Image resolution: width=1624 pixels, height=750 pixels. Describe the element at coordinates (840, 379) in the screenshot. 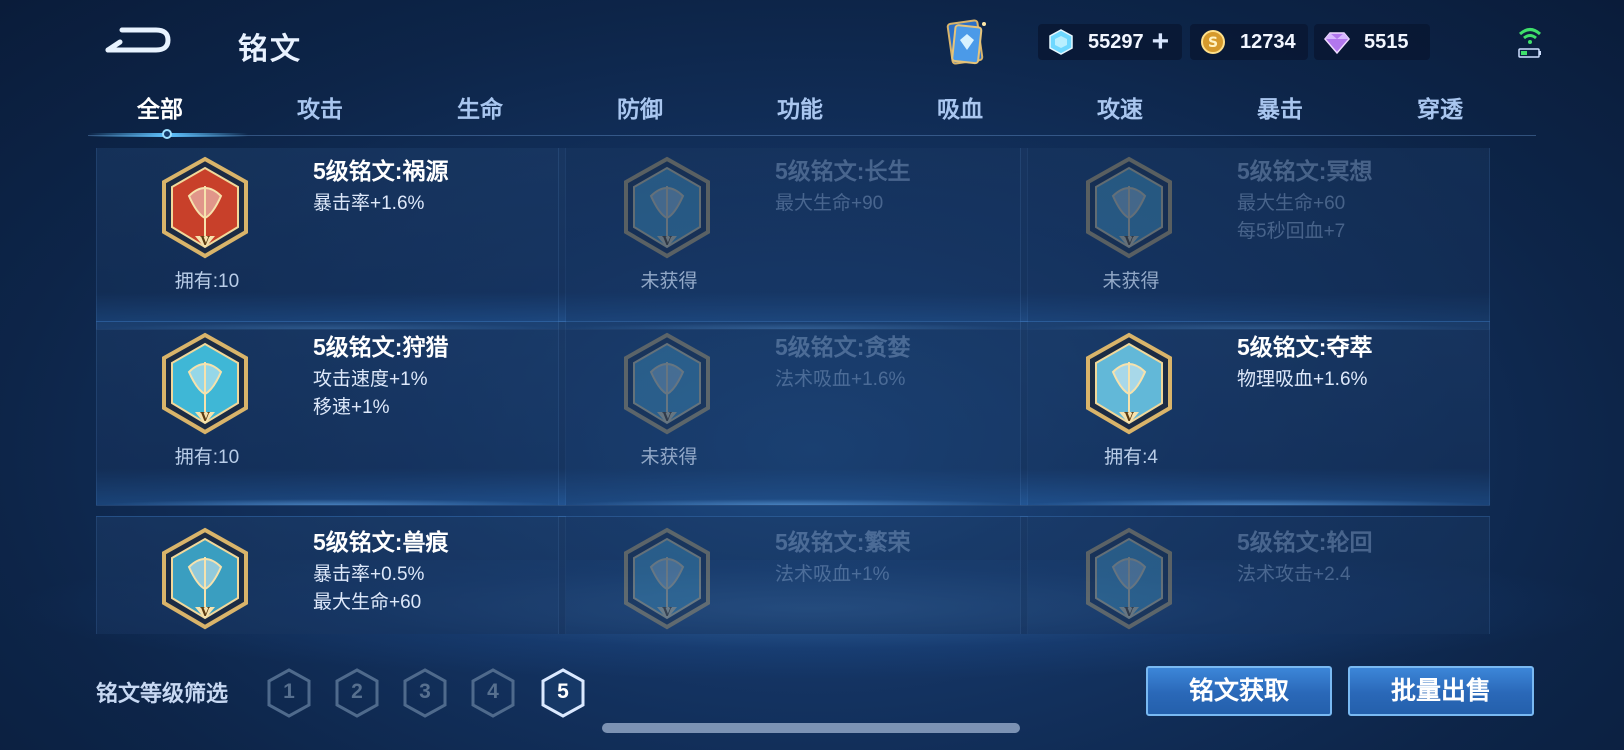

I see `inscription-attr: 法术吸血+1.6%` at that location.